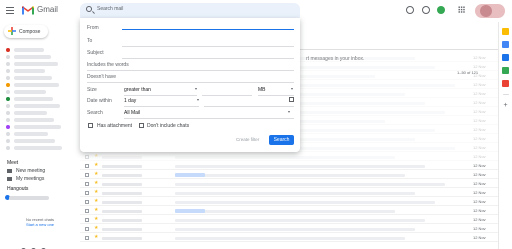  Describe the element at coordinates (249, 106) in the screenshot. I see `date-field` at that location.